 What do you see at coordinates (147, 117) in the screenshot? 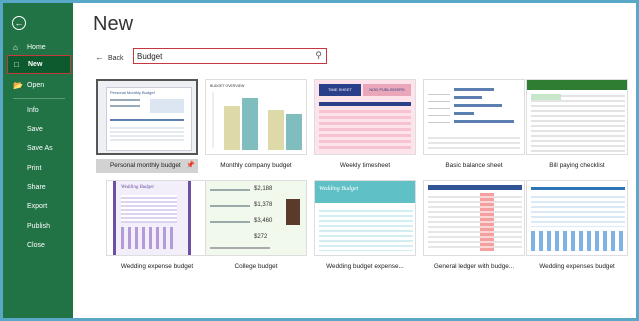
I see `template-thumbnail: Personal Monthly Budget` at bounding box center [147, 117].